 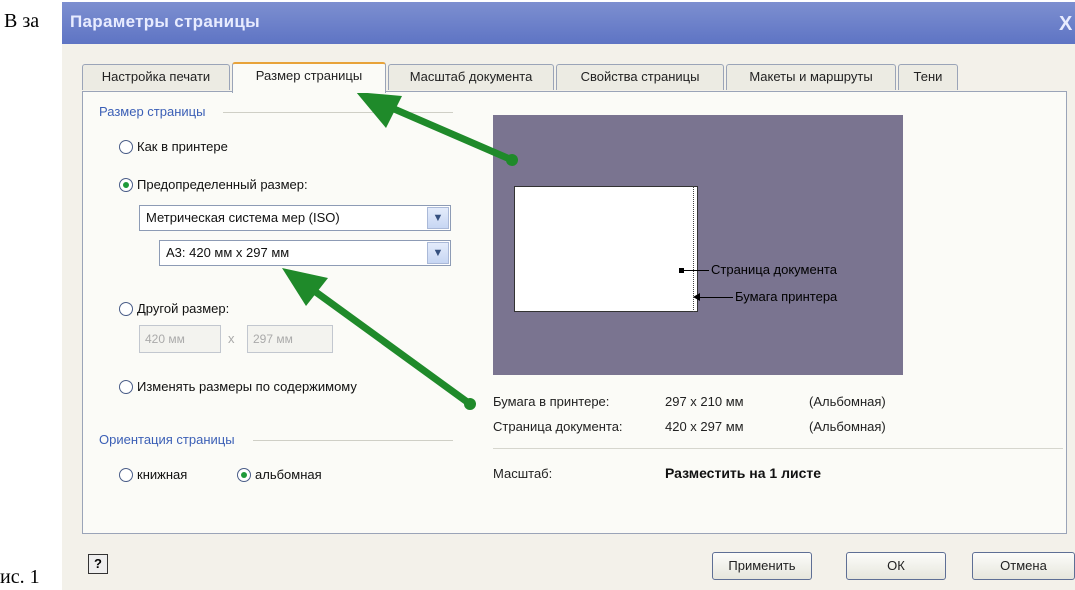 I want to click on apply-button: Применить, so click(x=762, y=566).